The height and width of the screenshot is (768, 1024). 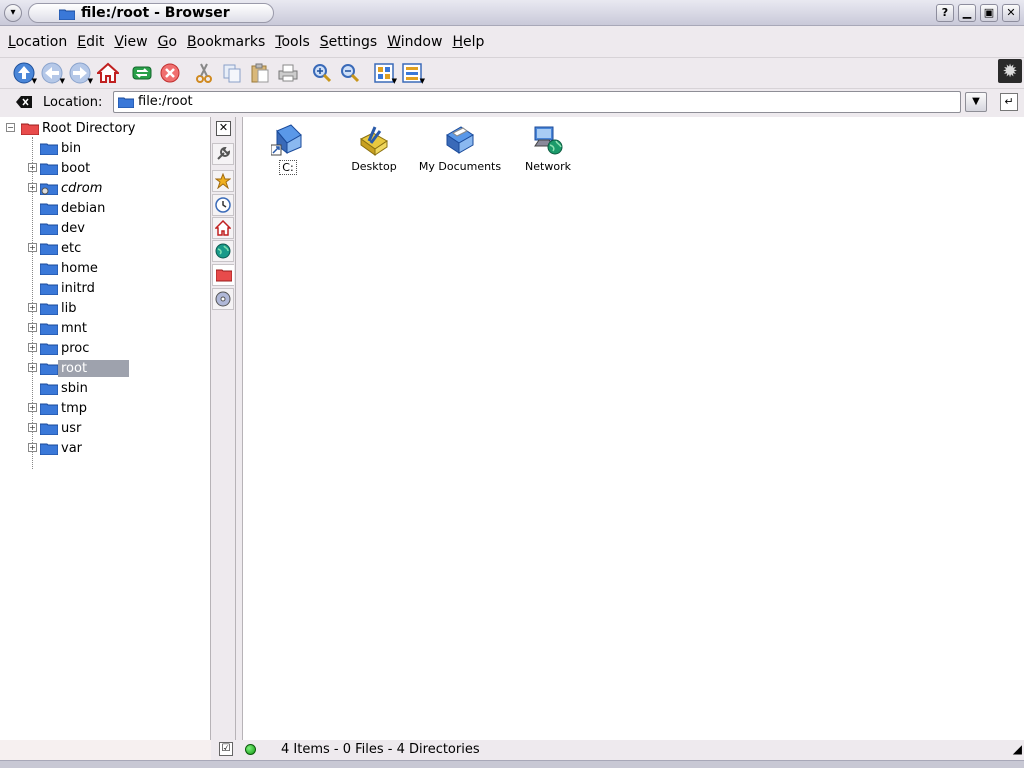 I want to click on tree-item-proc: proc, so click(x=66, y=348).